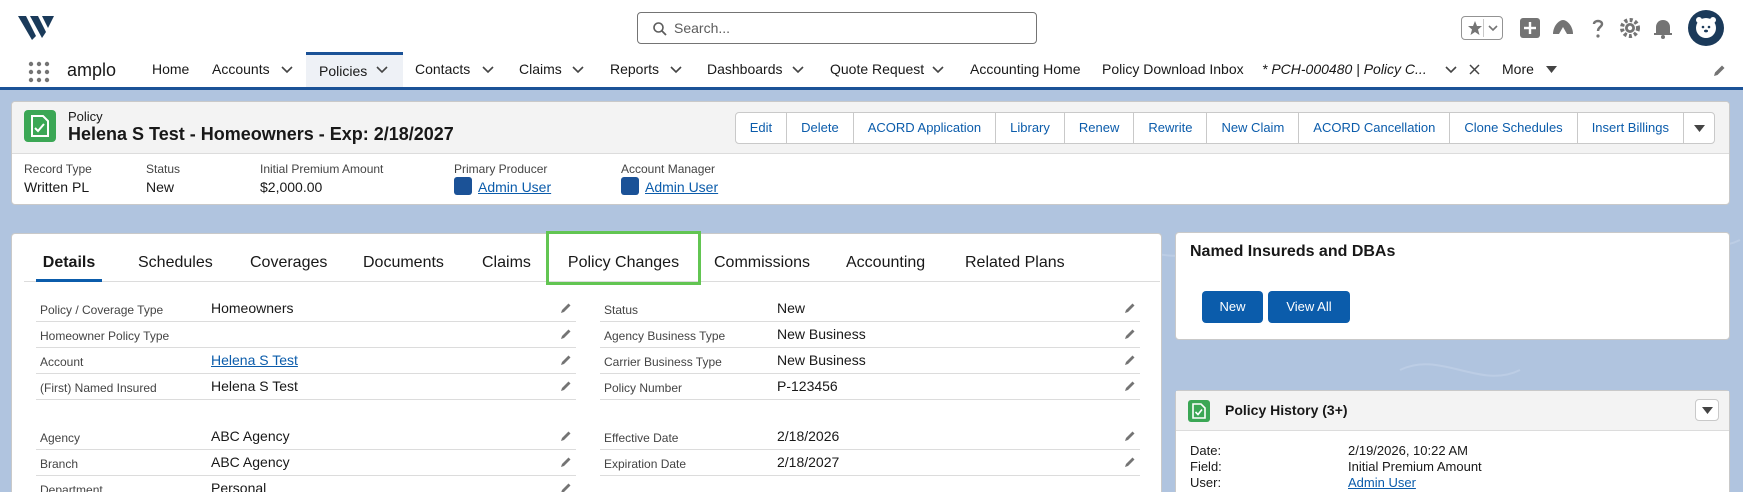  I want to click on global-search, so click(837, 28).